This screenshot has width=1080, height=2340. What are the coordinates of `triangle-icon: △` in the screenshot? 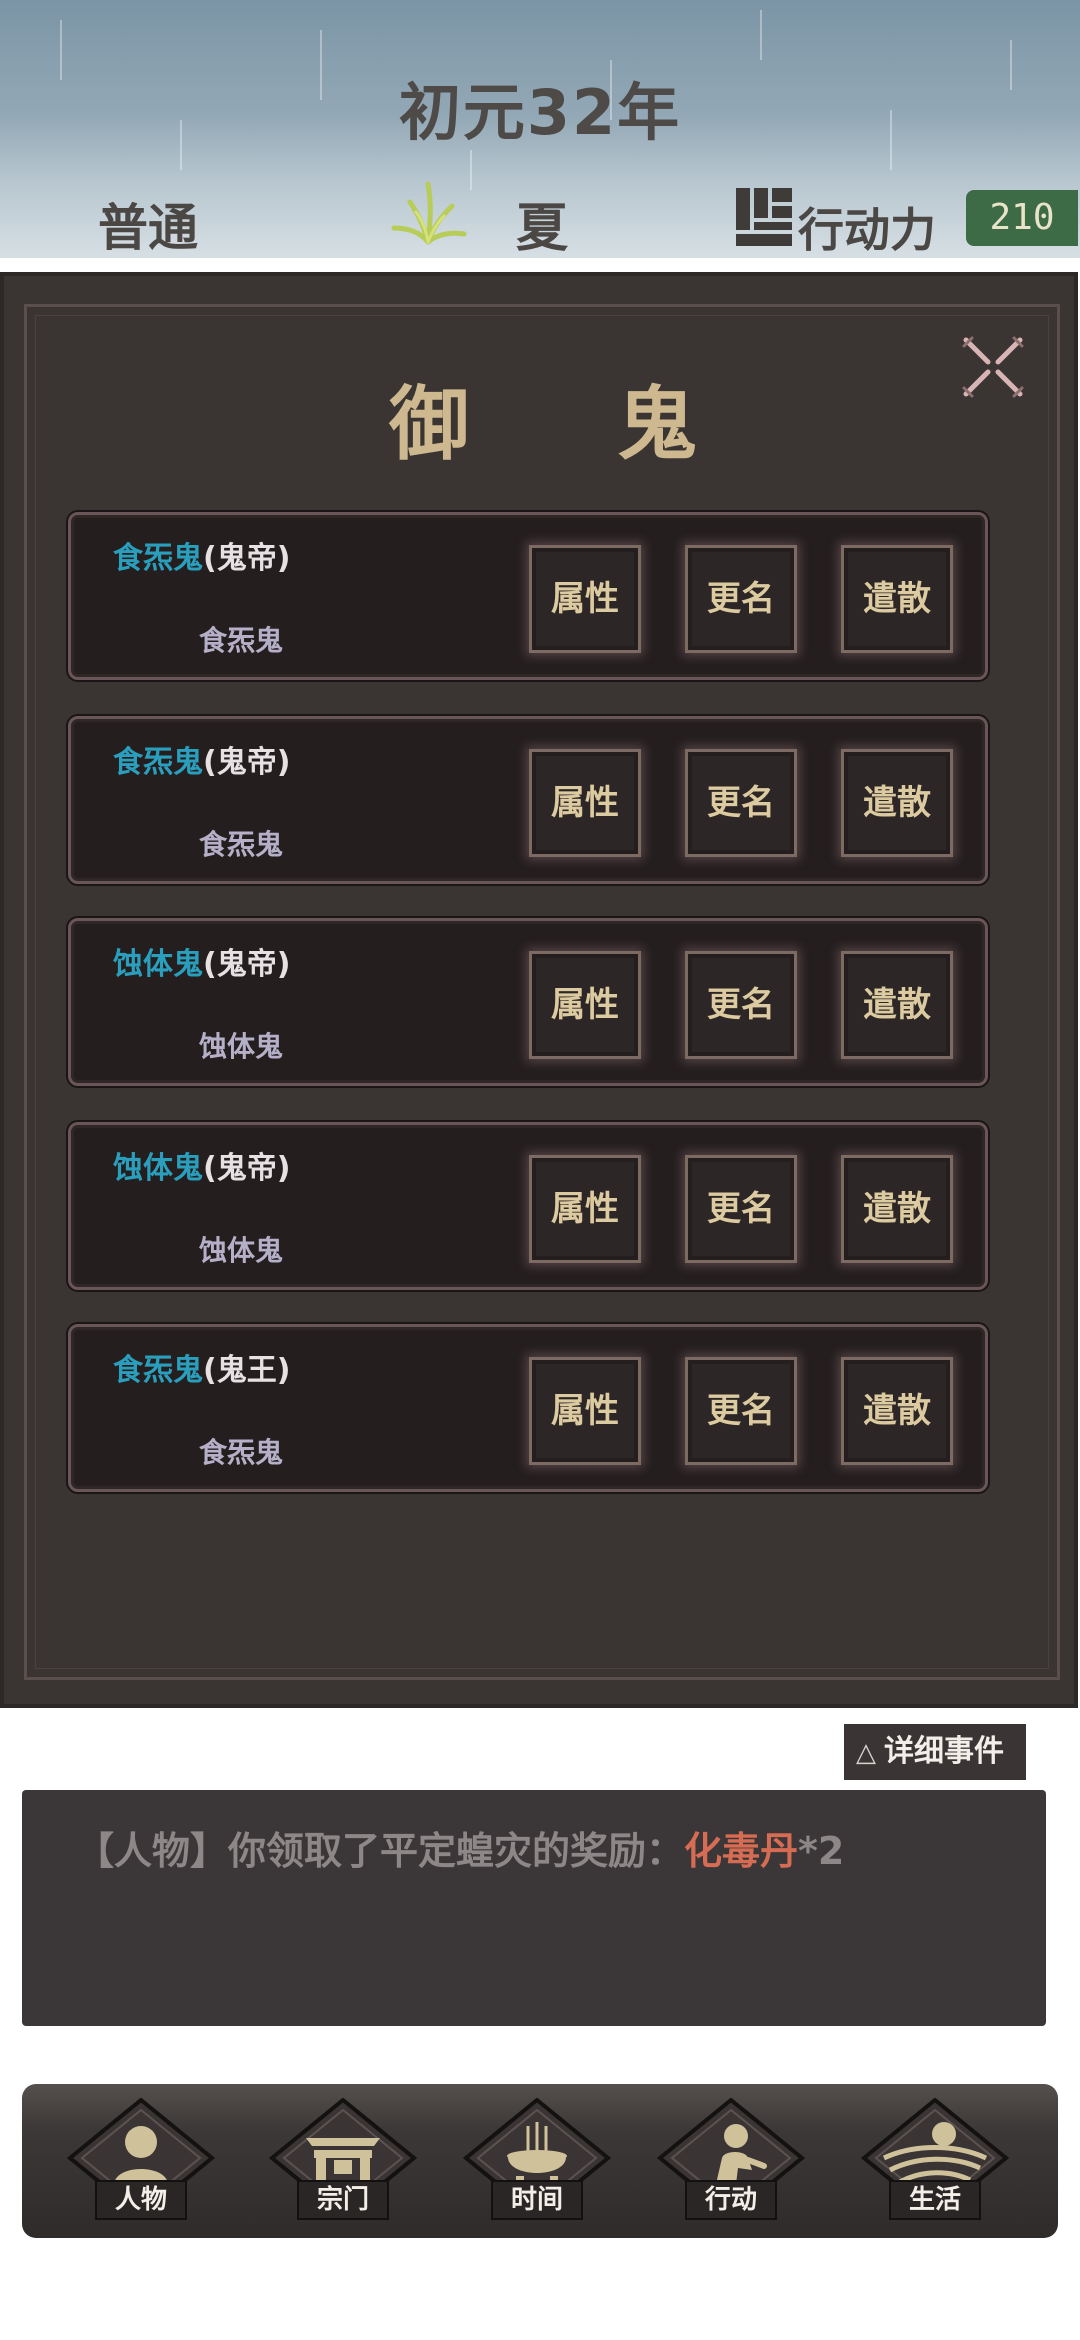 It's located at (866, 1753).